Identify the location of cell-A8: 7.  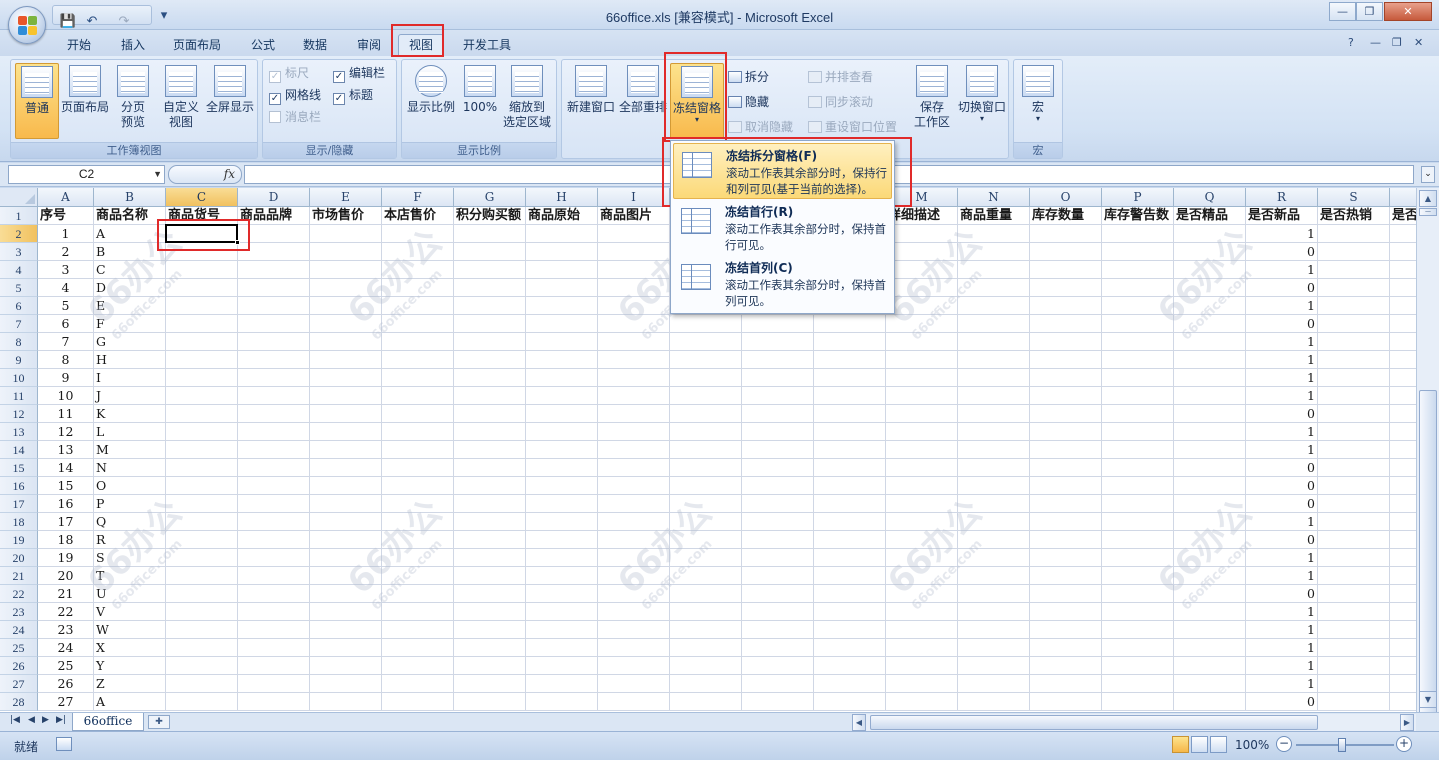
(66, 342).